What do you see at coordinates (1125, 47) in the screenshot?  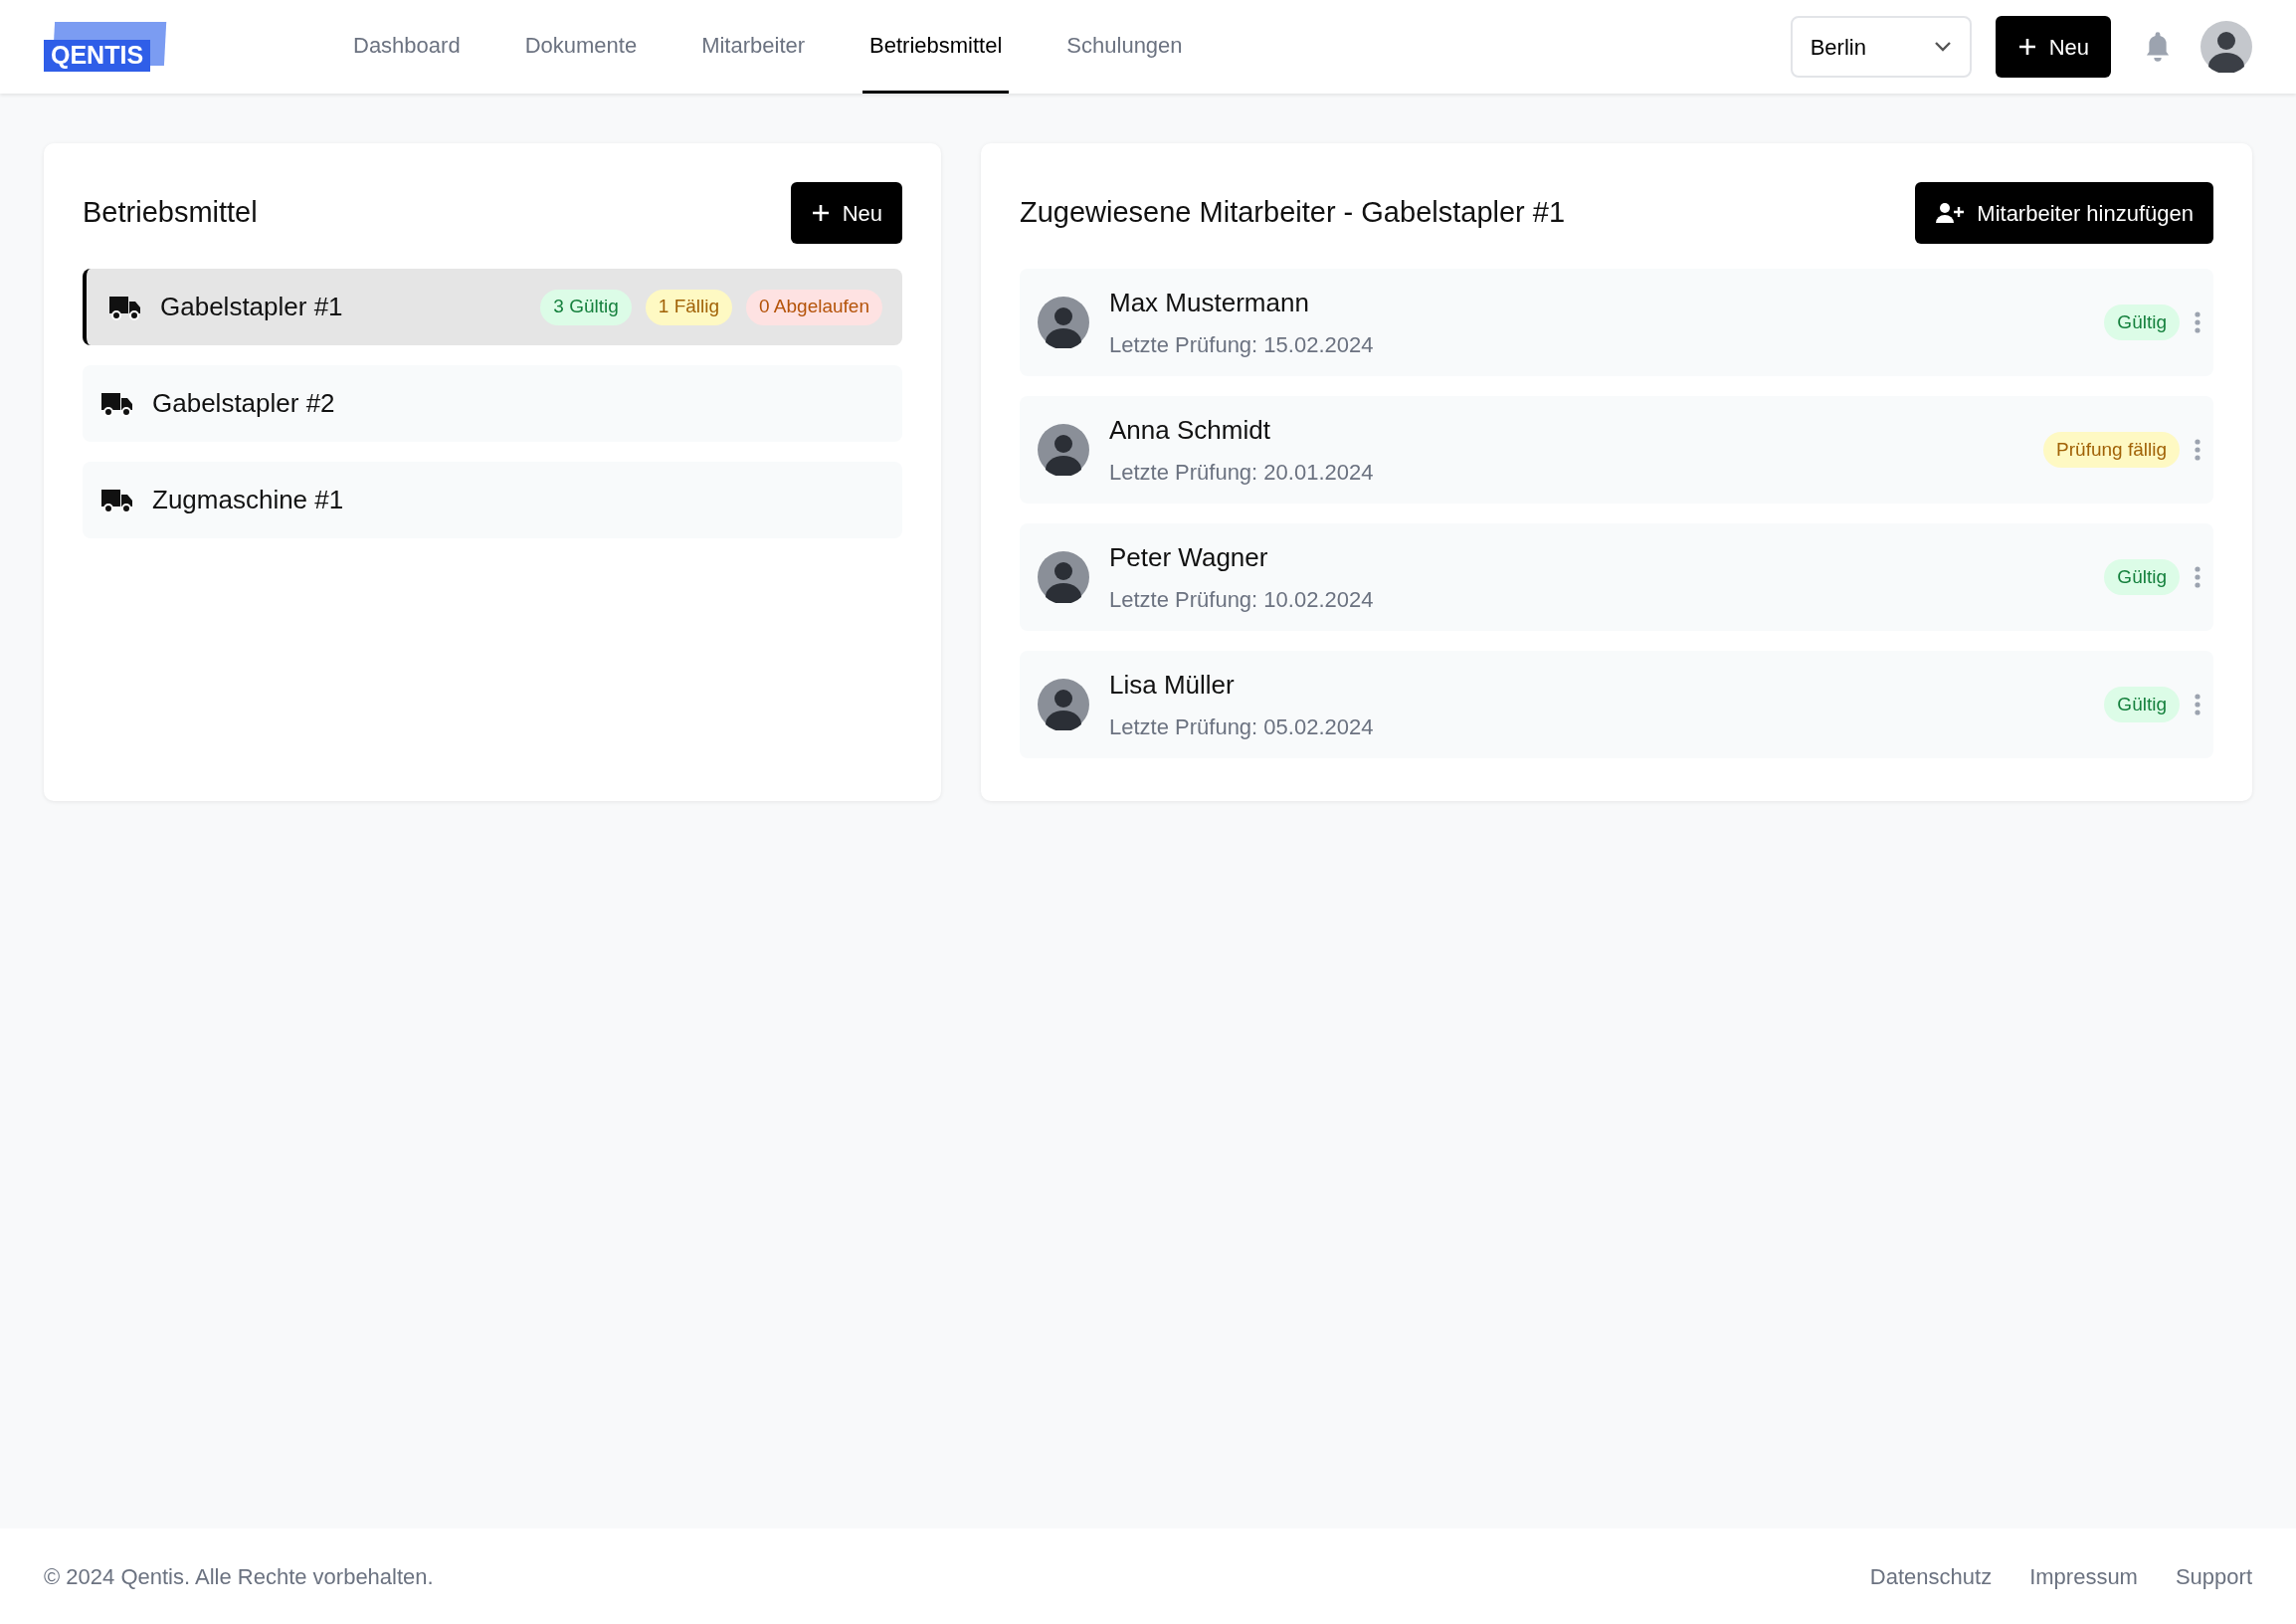 I see `nav-tab: Schulungen` at bounding box center [1125, 47].